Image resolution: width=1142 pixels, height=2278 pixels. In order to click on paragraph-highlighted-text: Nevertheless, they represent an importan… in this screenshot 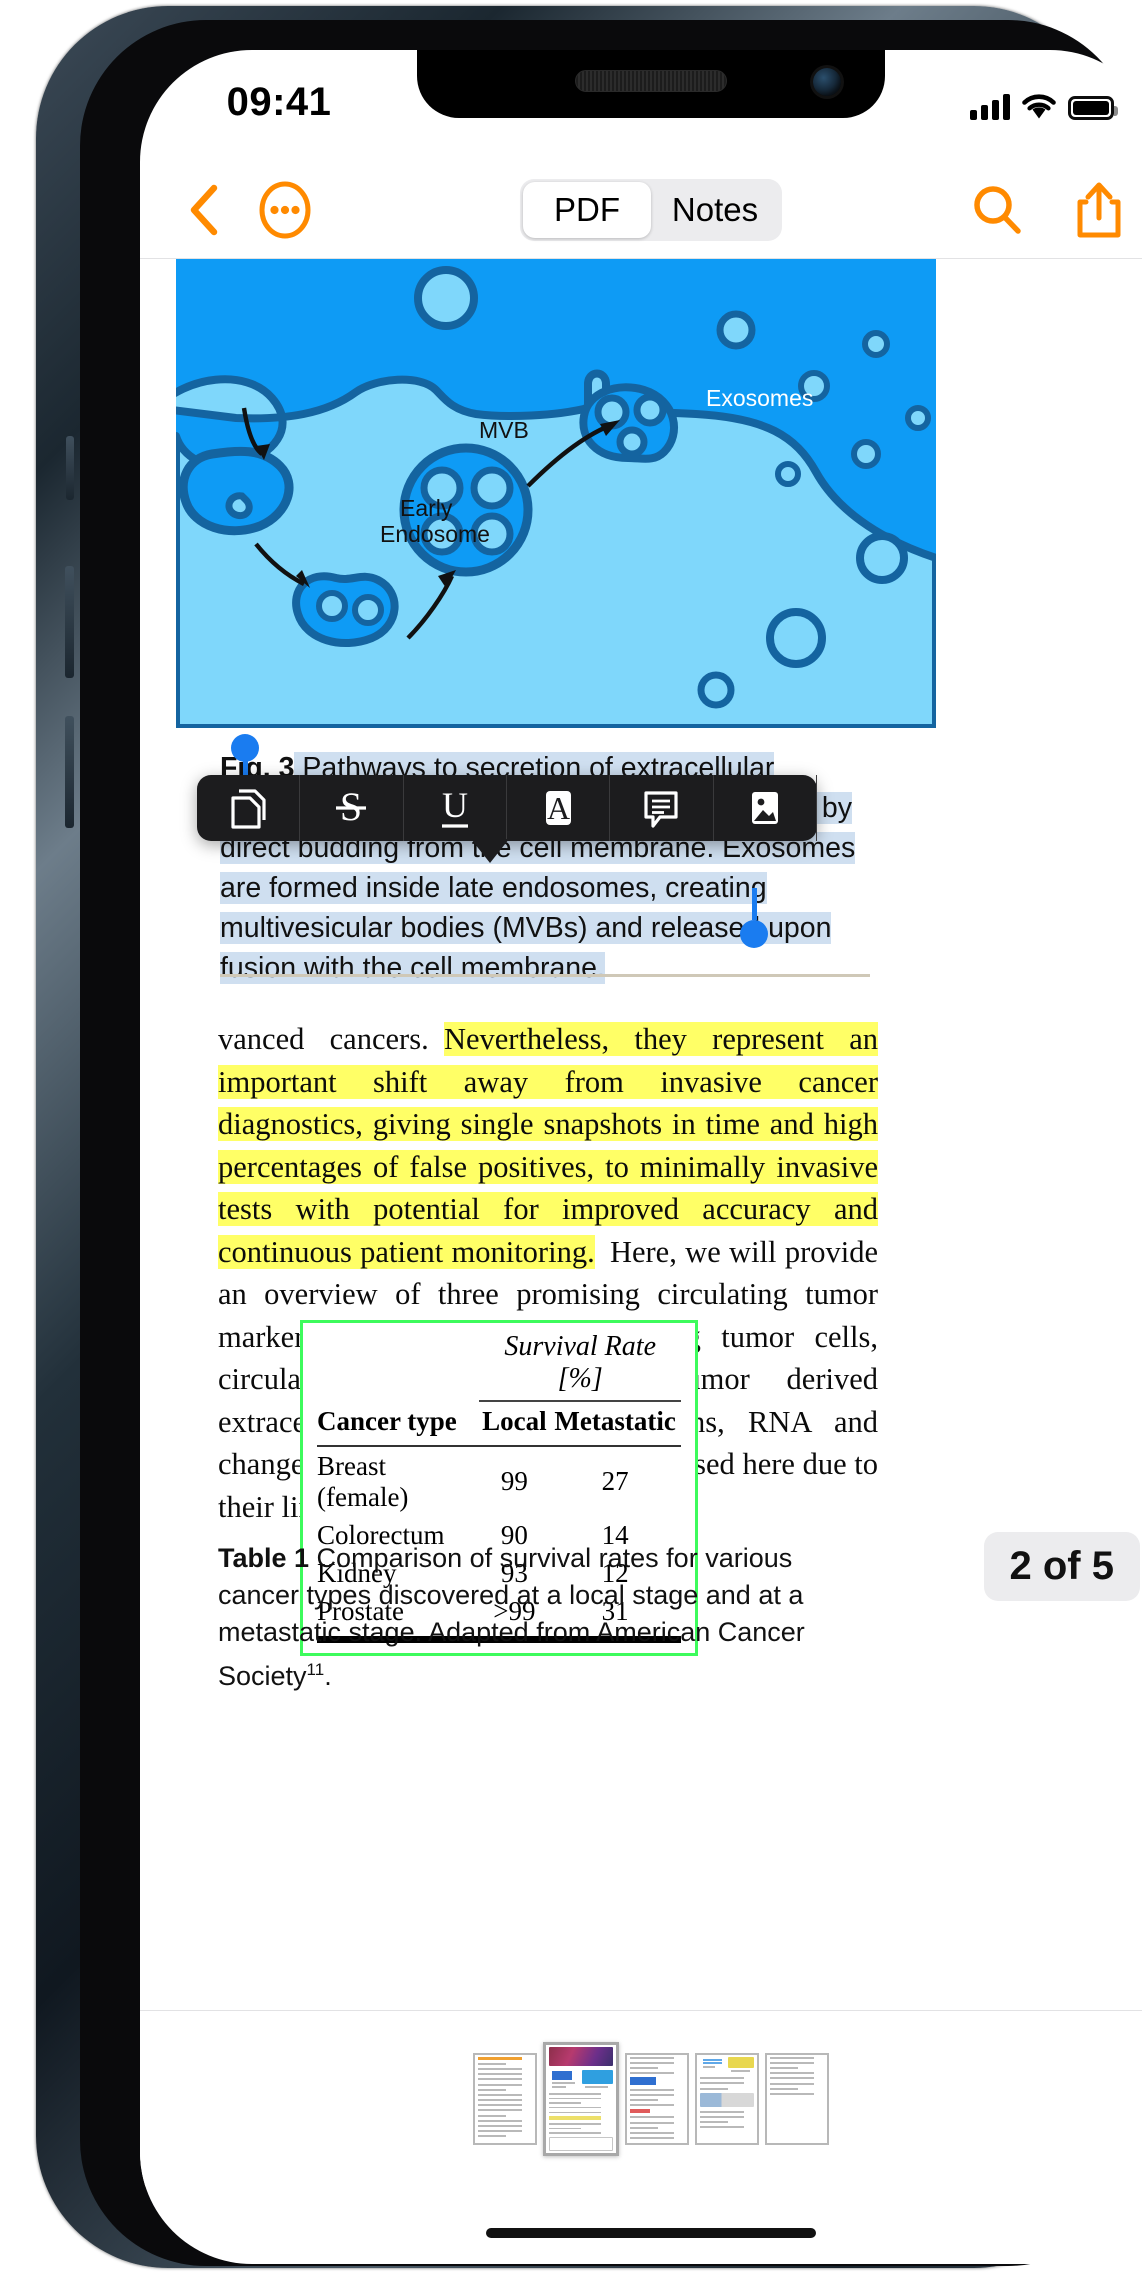, I will do `click(548, 1145)`.